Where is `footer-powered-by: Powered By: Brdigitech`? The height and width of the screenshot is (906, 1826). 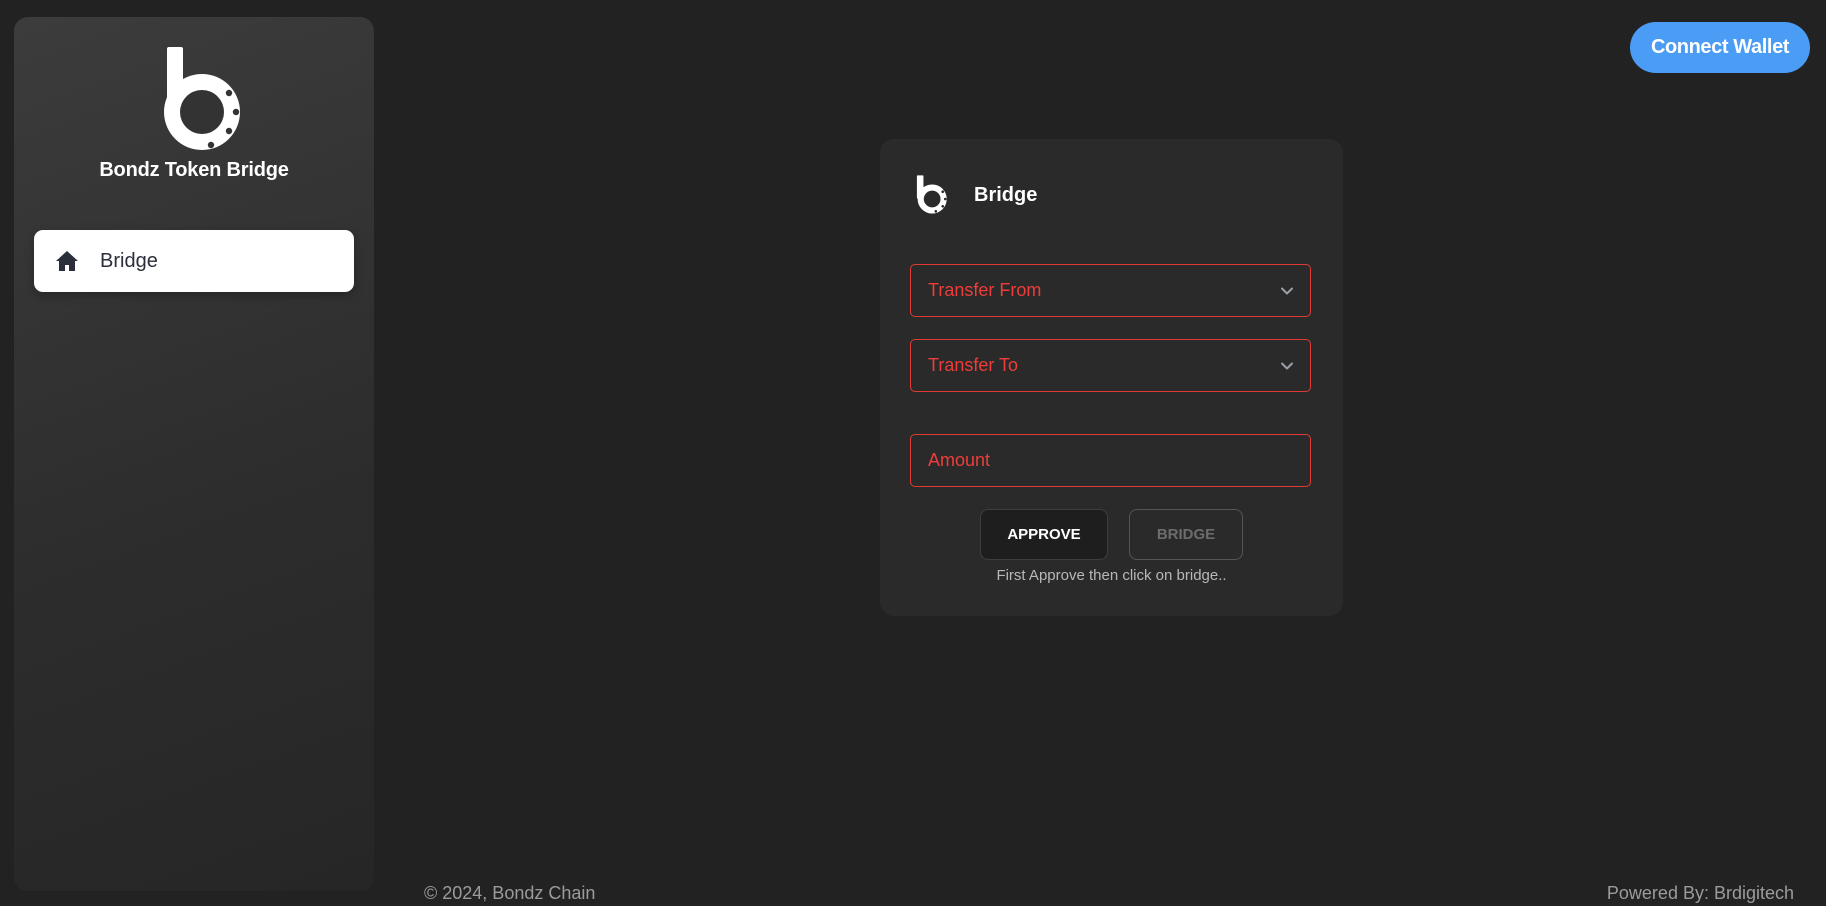
footer-powered-by: Powered By: Brdigitech is located at coordinates (1700, 893).